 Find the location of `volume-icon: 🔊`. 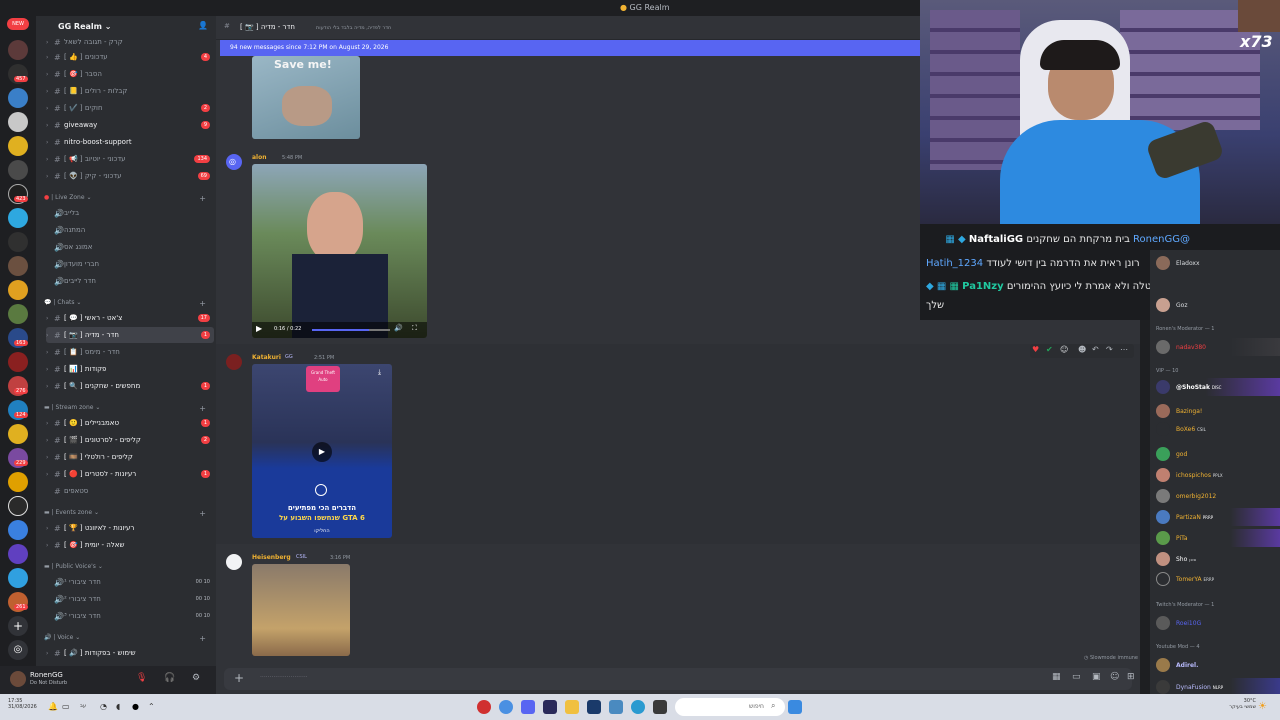

volume-icon: 🔊 is located at coordinates (398, 328).